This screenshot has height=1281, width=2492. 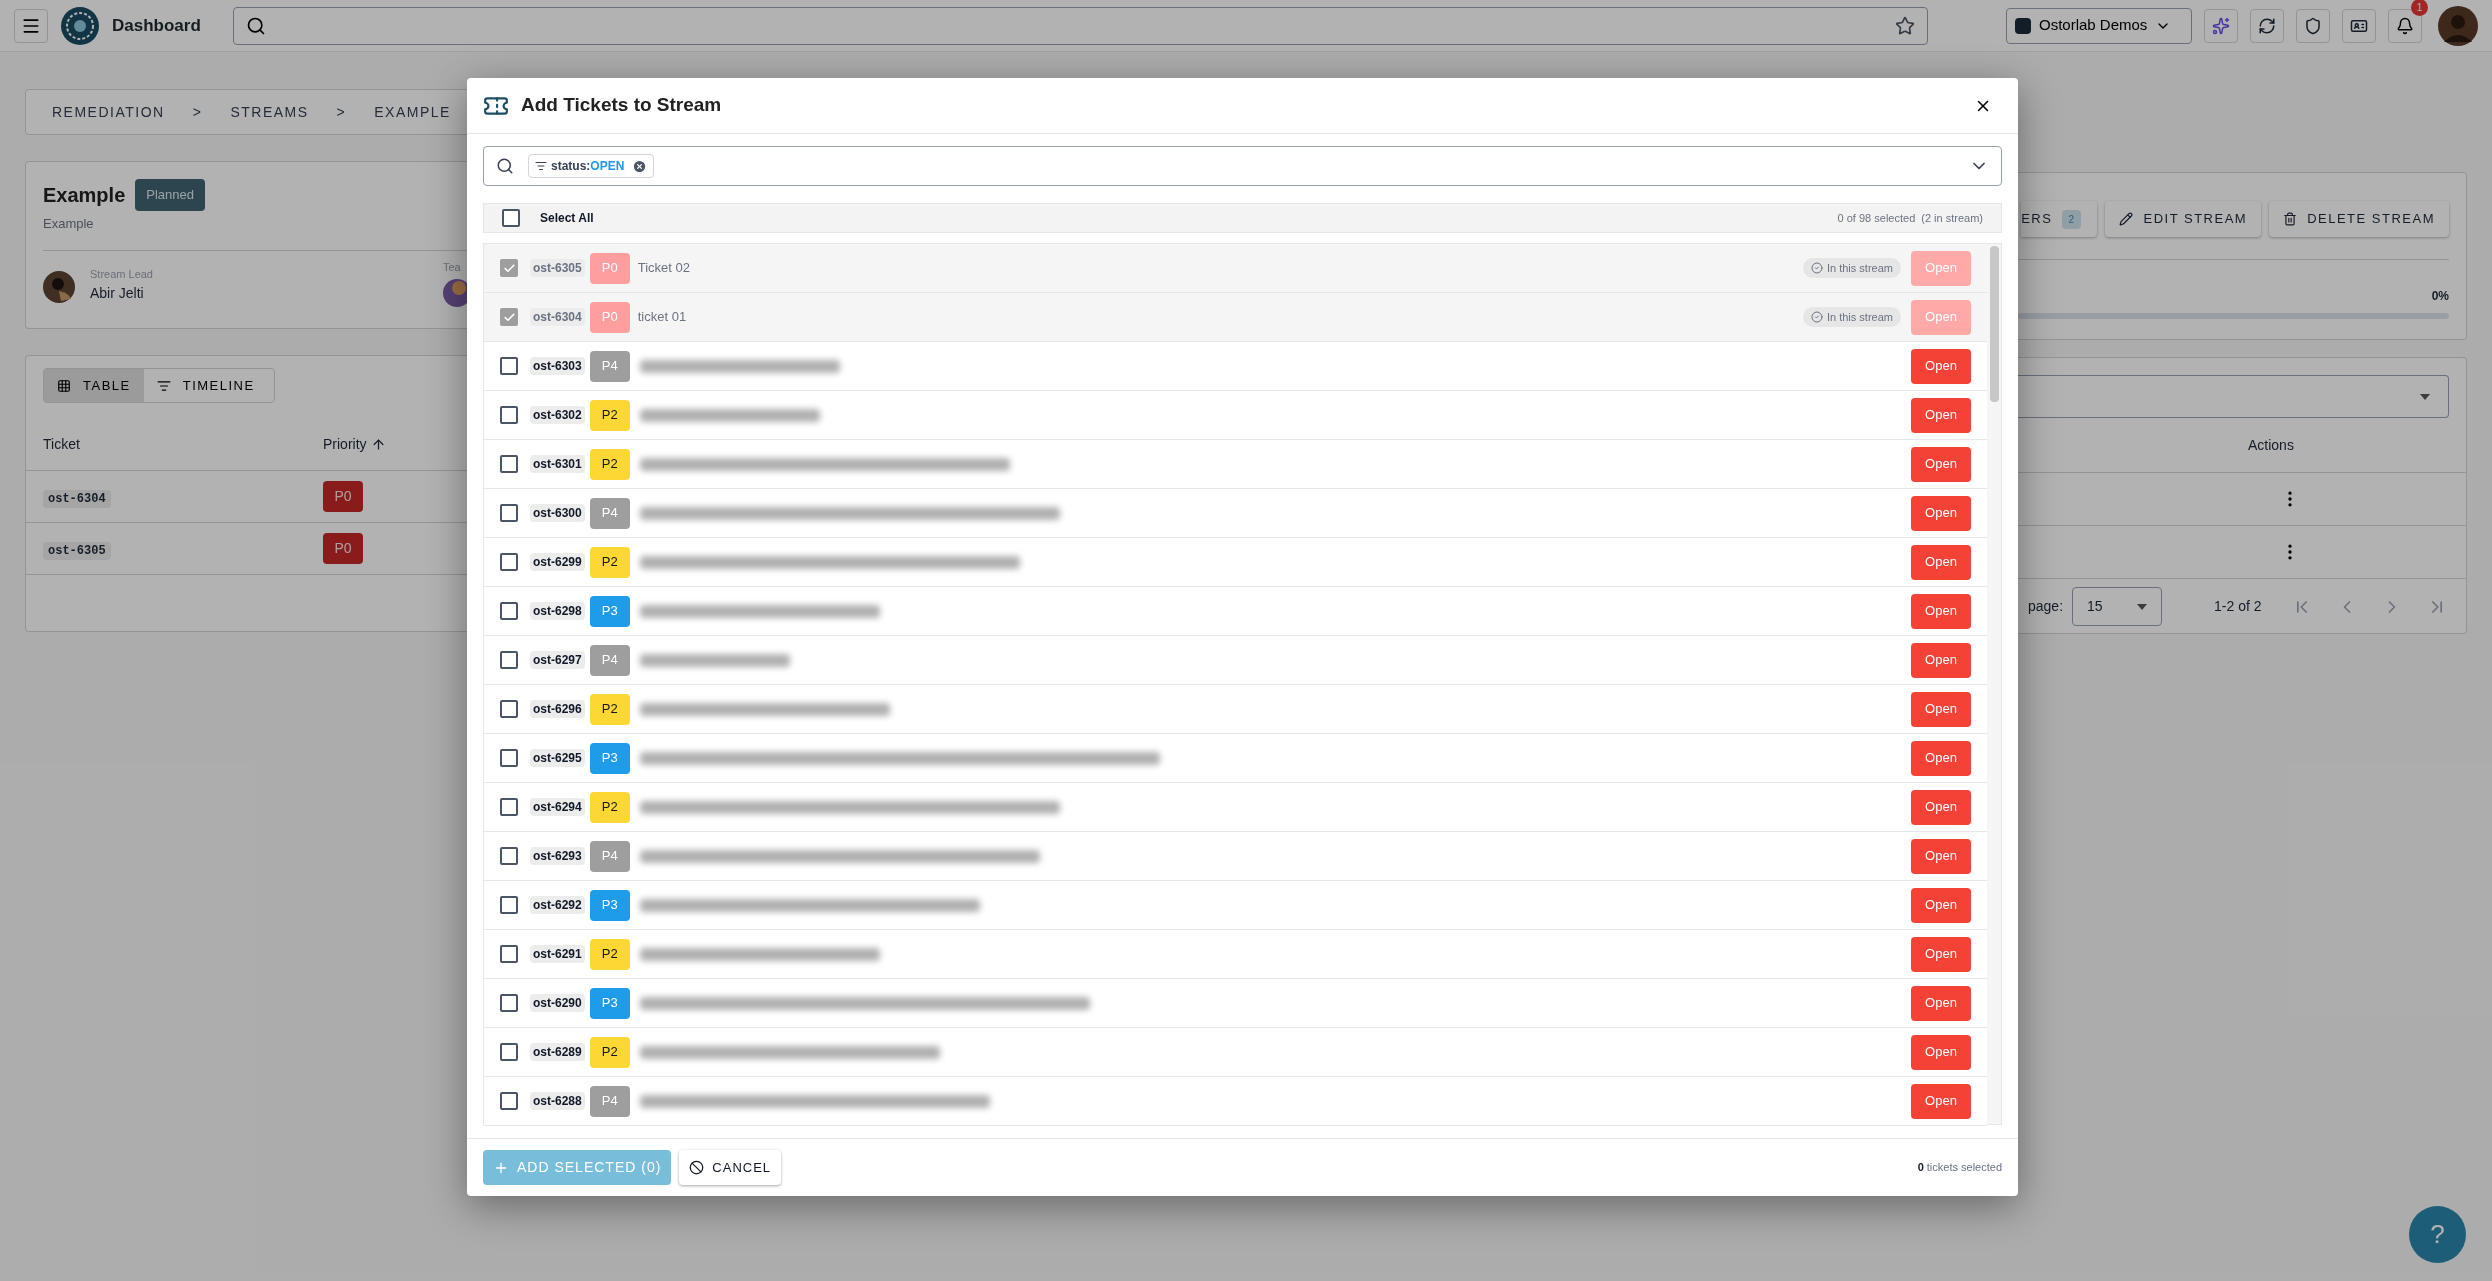 What do you see at coordinates (170, 195) in the screenshot?
I see `status-badge: Planned` at bounding box center [170, 195].